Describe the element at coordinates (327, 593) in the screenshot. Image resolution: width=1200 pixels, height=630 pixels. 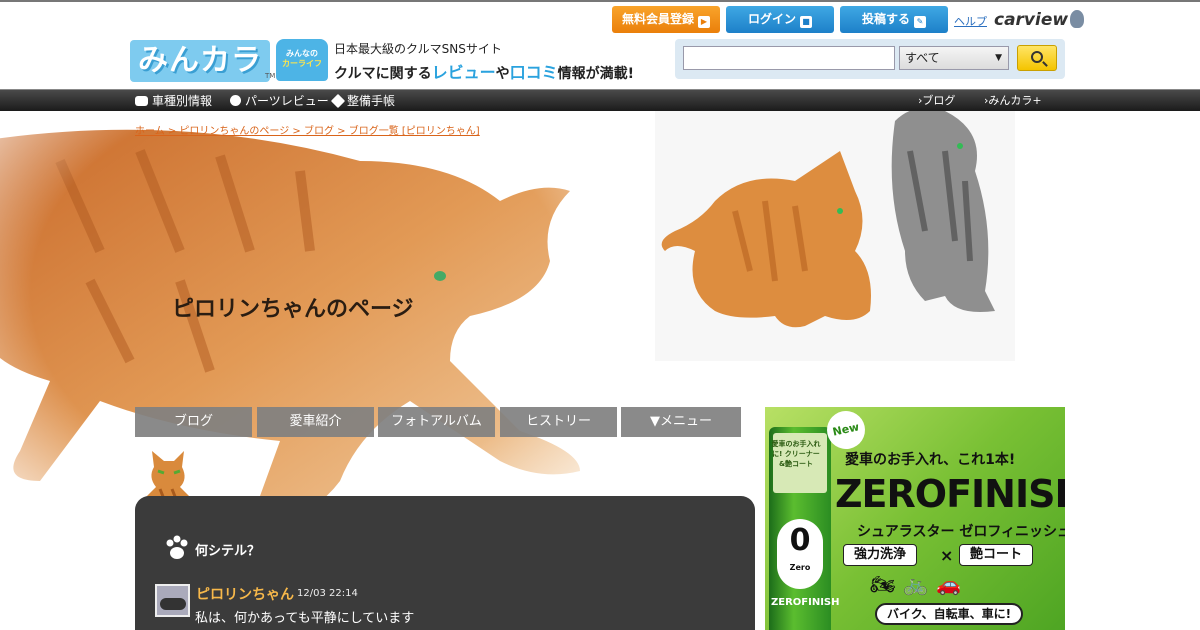
I see `post-timestamp: 12/03 22:14` at that location.